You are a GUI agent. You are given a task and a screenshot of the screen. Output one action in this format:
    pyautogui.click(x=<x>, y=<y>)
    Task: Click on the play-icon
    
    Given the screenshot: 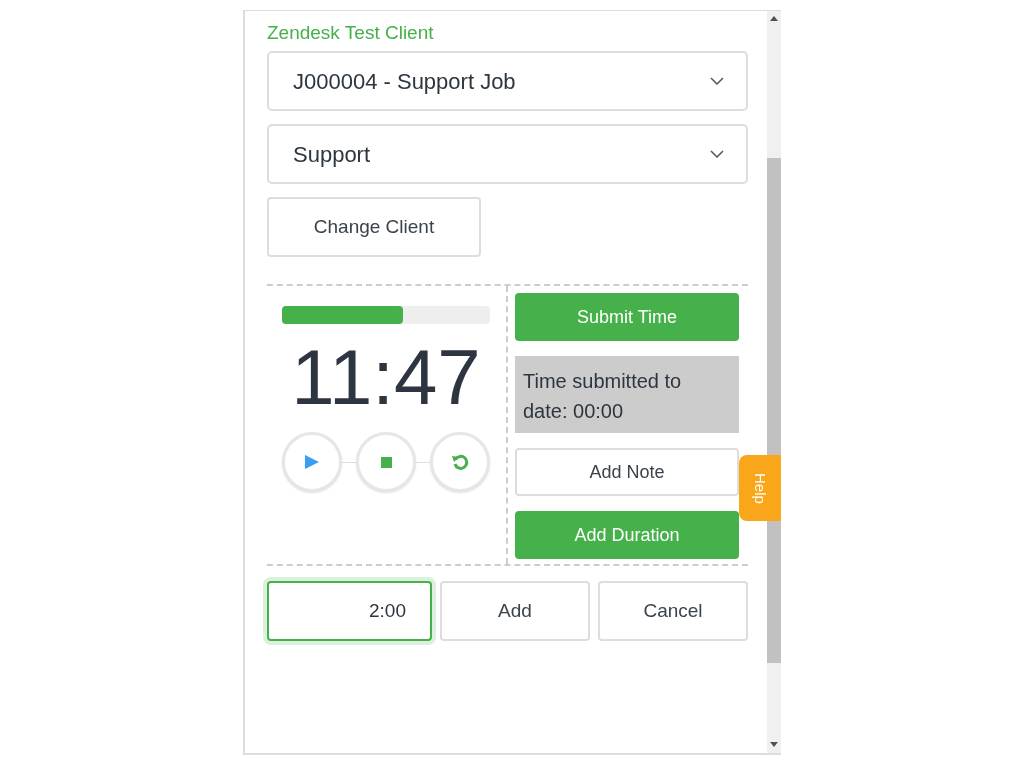 What is the action you would take?
    pyautogui.click(x=312, y=462)
    